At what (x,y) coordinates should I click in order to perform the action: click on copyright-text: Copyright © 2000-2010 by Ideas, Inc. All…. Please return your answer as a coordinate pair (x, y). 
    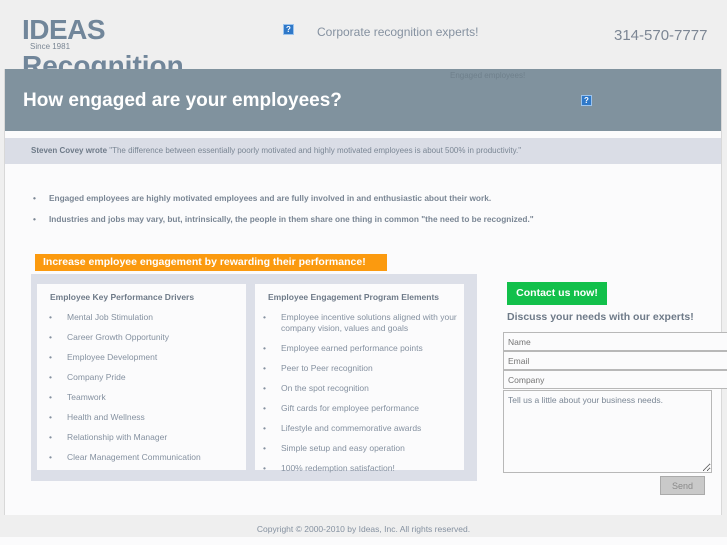
    Looking at the image, I should click on (363, 529).